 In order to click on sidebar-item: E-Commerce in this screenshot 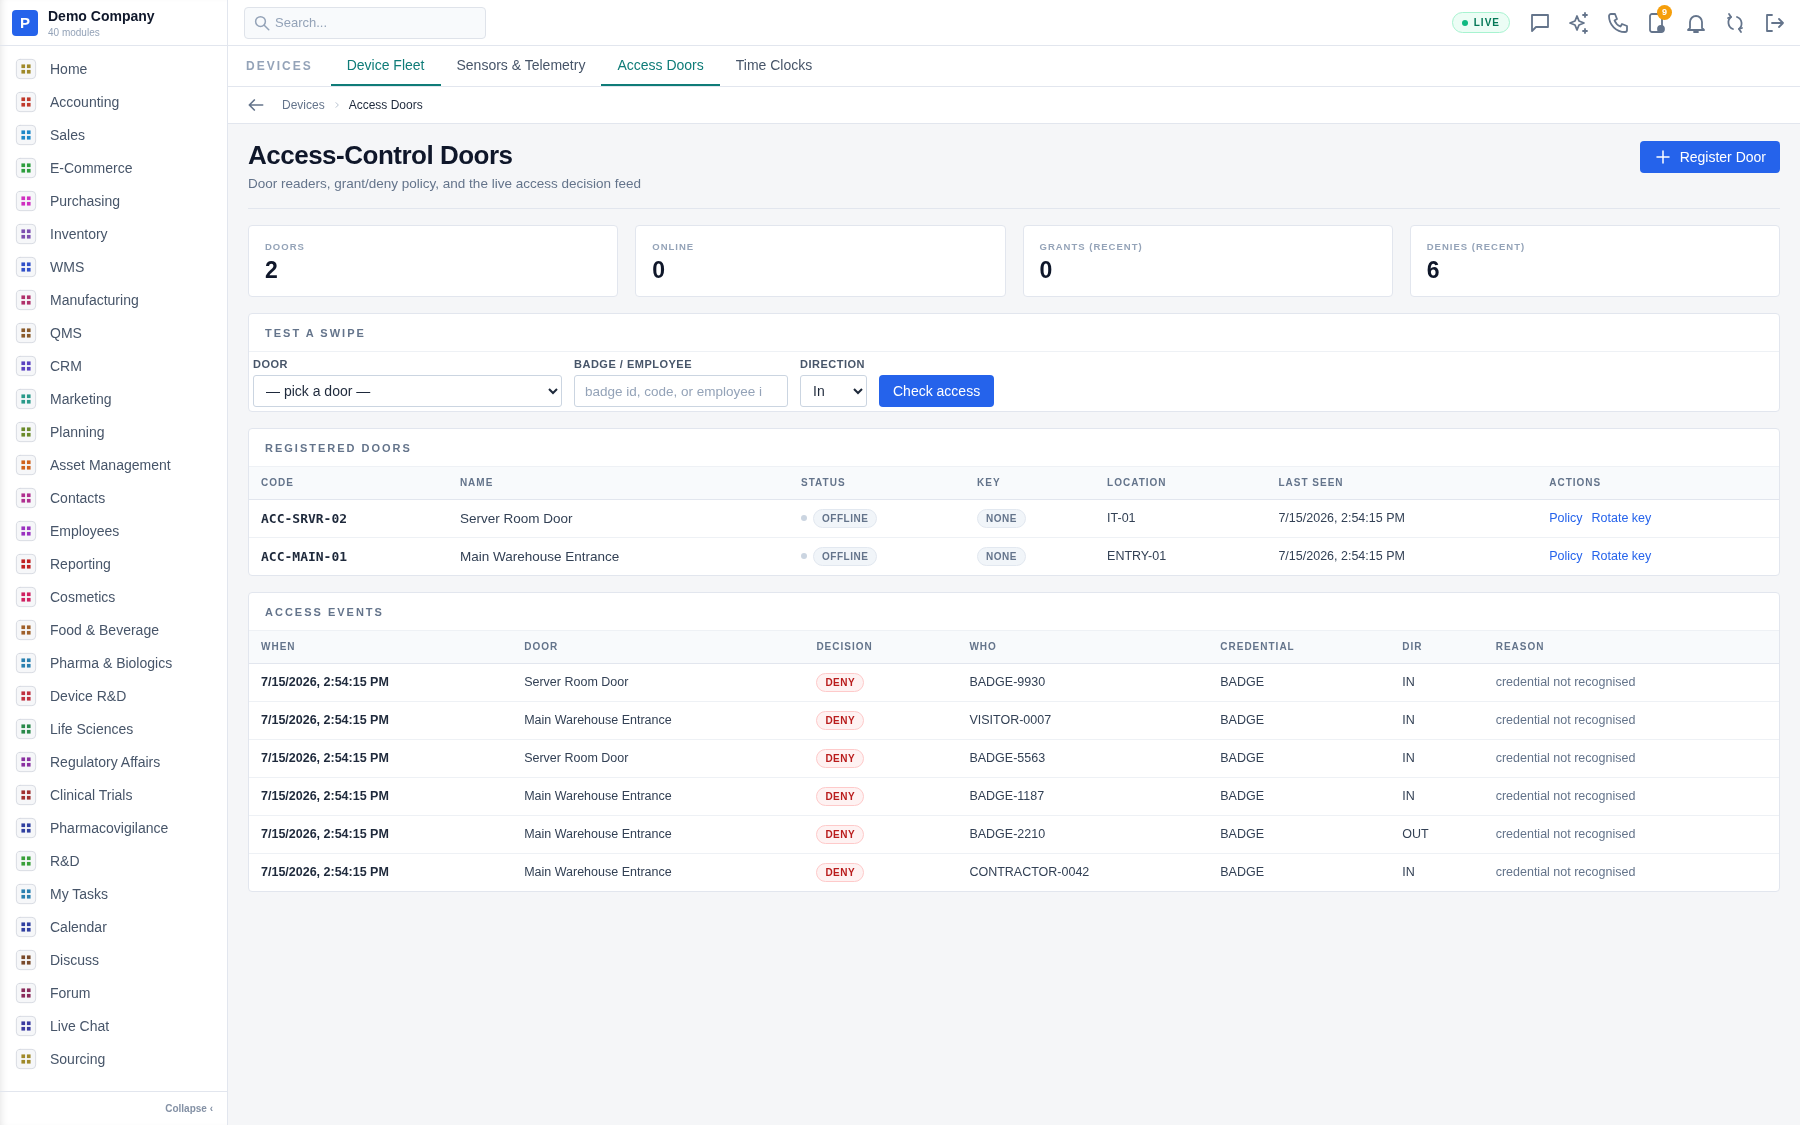, I will do `click(113, 167)`.